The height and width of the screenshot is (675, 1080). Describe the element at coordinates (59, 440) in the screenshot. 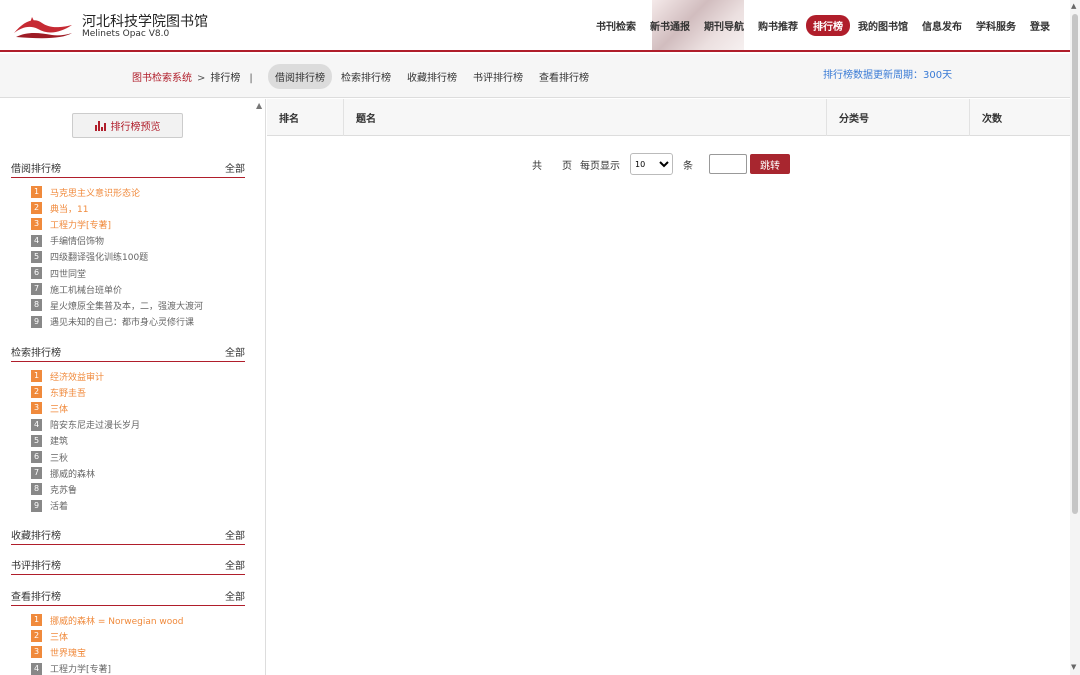

I see `book-title-link: 建筑` at that location.